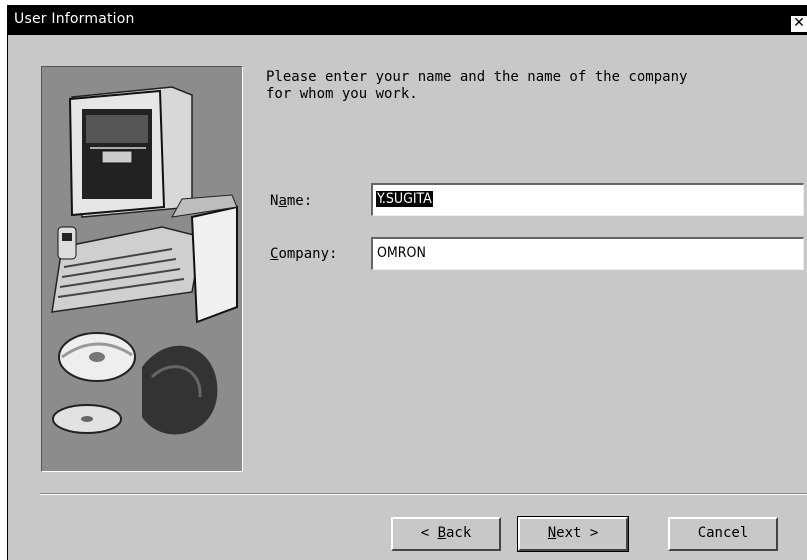 This screenshot has width=807, height=560. What do you see at coordinates (446, 534) in the screenshot?
I see `back-button: < Back` at bounding box center [446, 534].